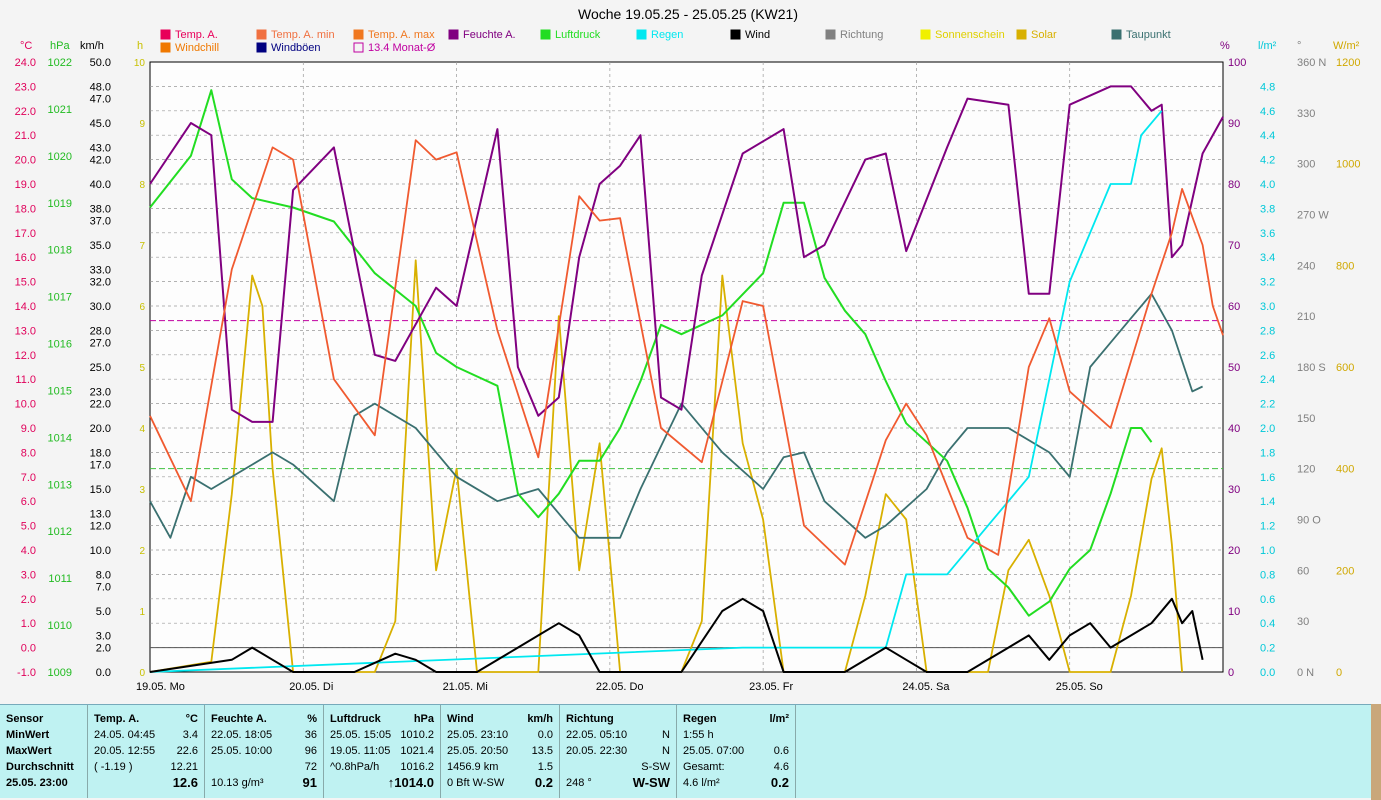 The height and width of the screenshot is (800, 1381). Describe the element at coordinates (60, 298) in the screenshot. I see `pressure-tick: 1017` at that location.